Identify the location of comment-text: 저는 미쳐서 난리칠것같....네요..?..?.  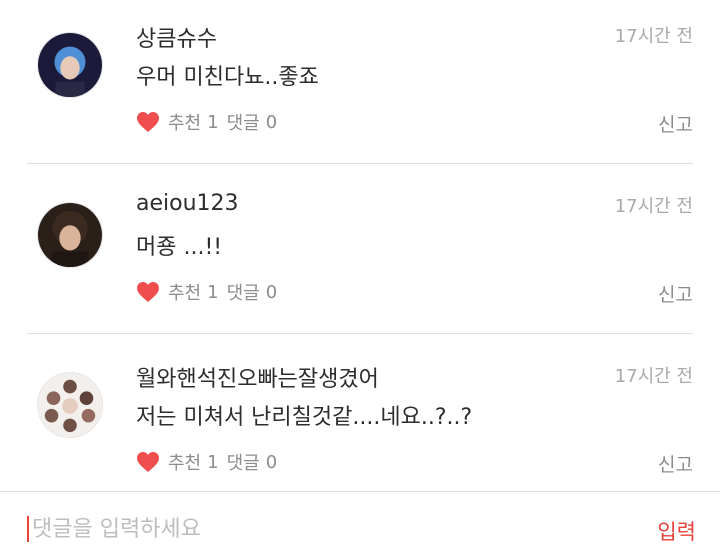
(304, 417).